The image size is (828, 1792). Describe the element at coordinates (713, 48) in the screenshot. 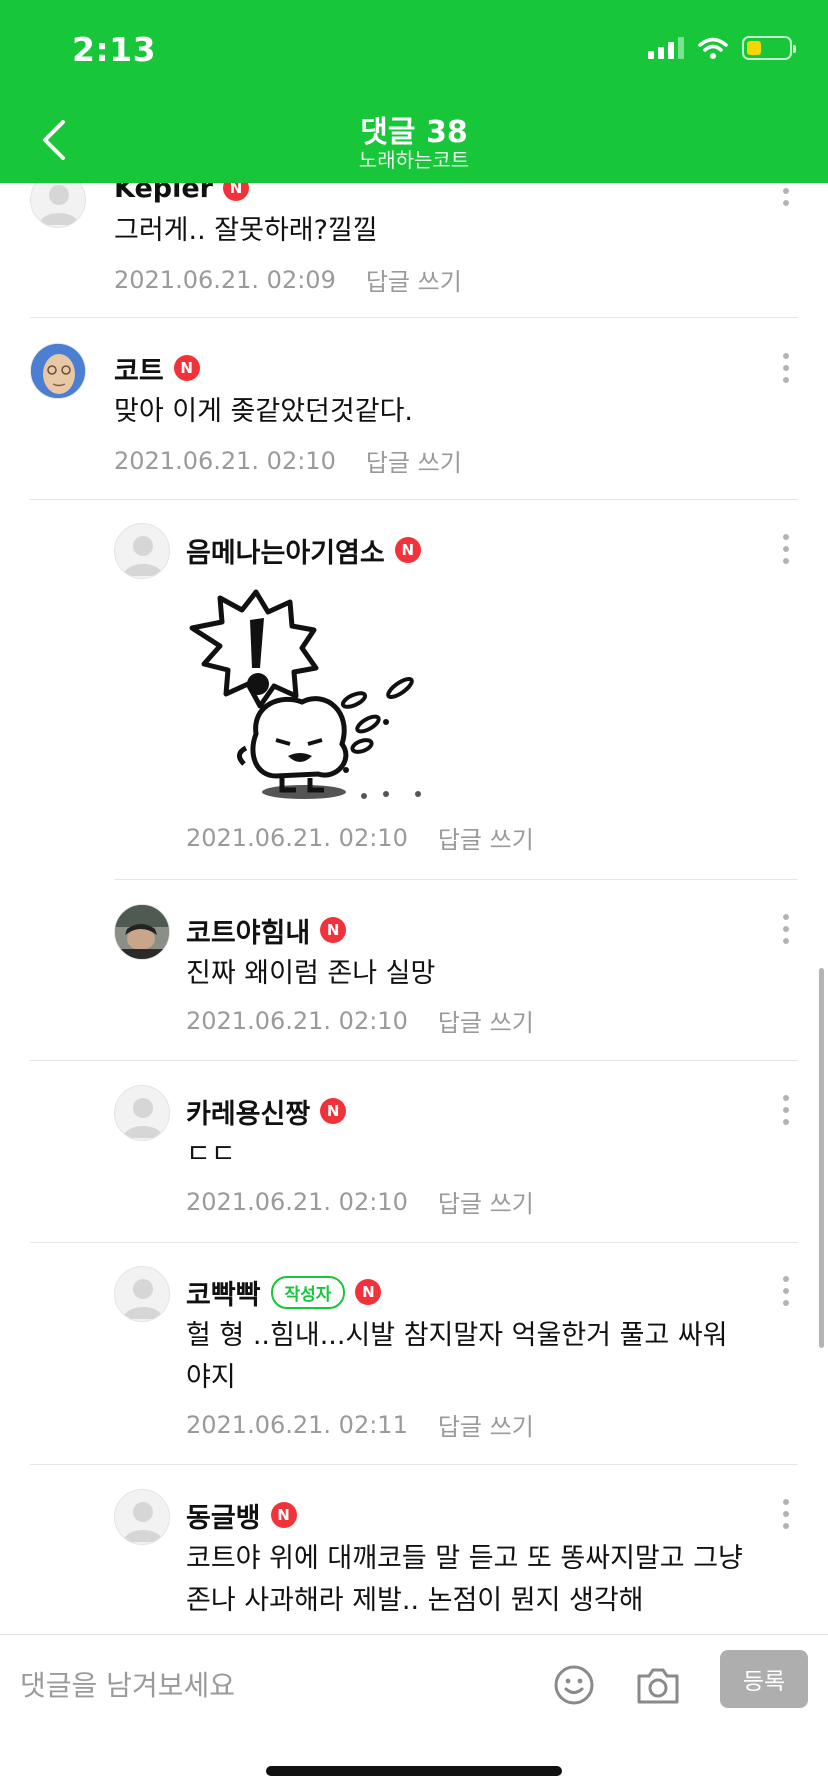

I see `wifi-icon` at that location.